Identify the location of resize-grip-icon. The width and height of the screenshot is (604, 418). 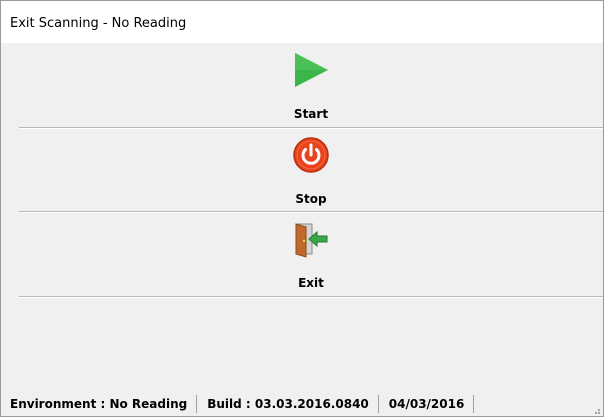
(596, 409).